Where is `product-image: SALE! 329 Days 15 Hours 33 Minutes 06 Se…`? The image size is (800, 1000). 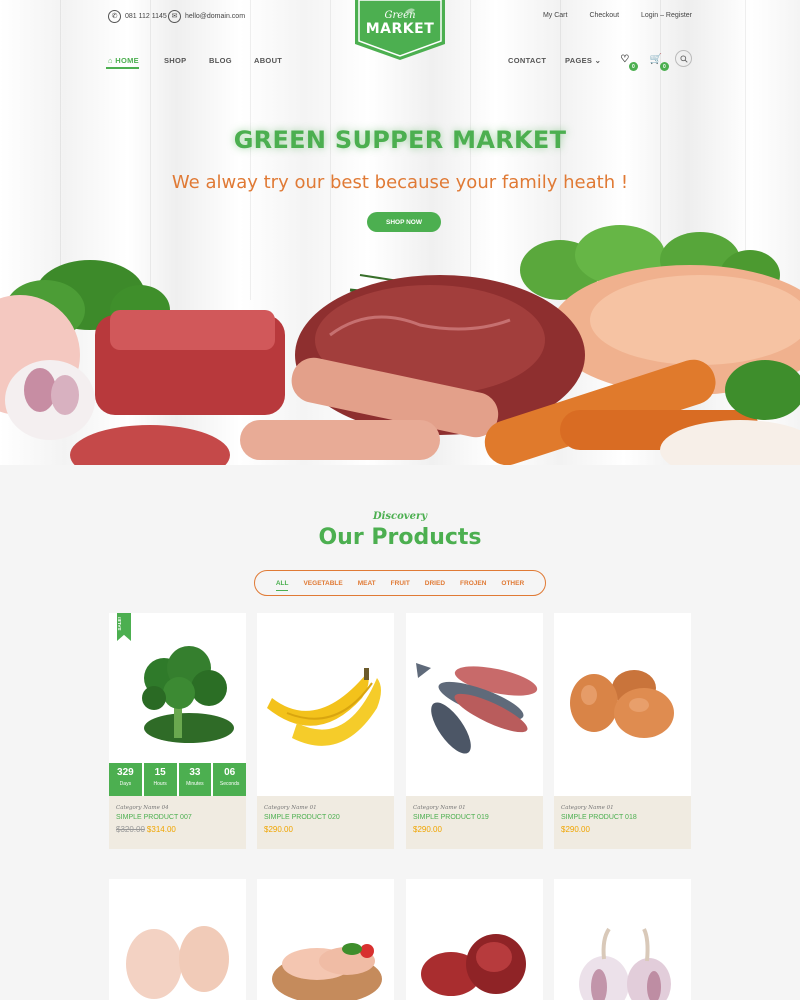
product-image: SALE! 329 Days 15 Hours 33 Minutes 06 Se… is located at coordinates (177, 704).